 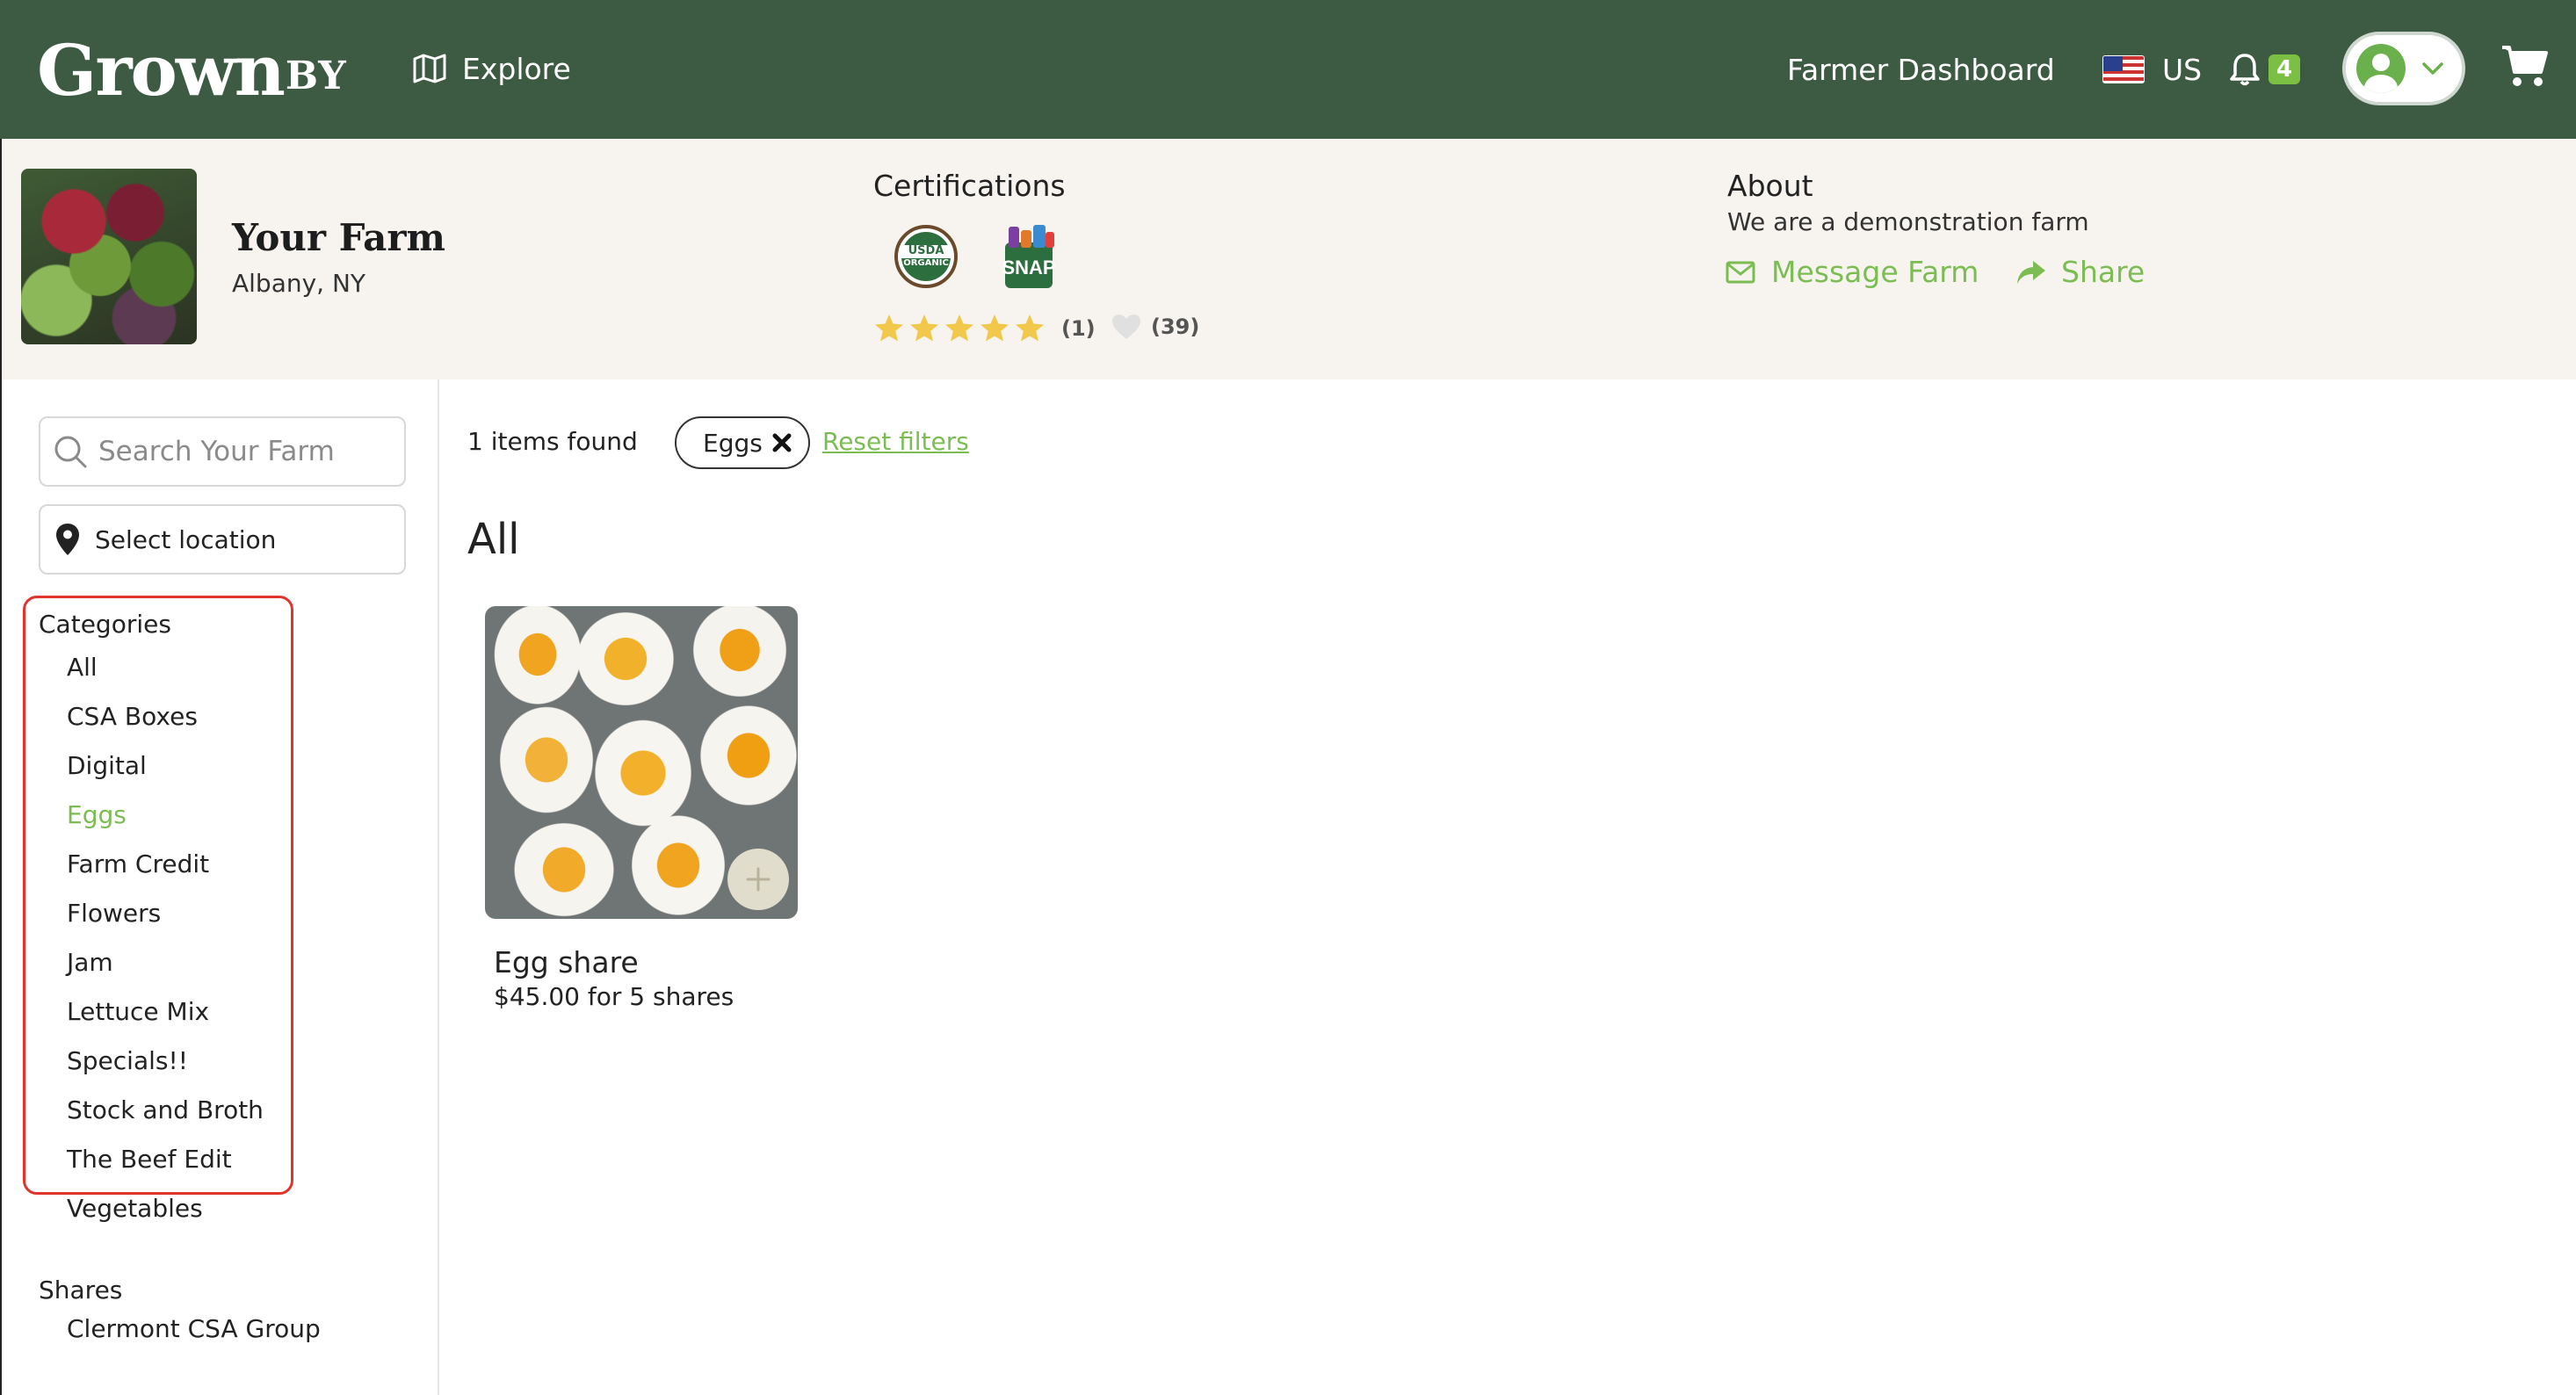 I want to click on snap-label: SNAP, so click(x=1028, y=267).